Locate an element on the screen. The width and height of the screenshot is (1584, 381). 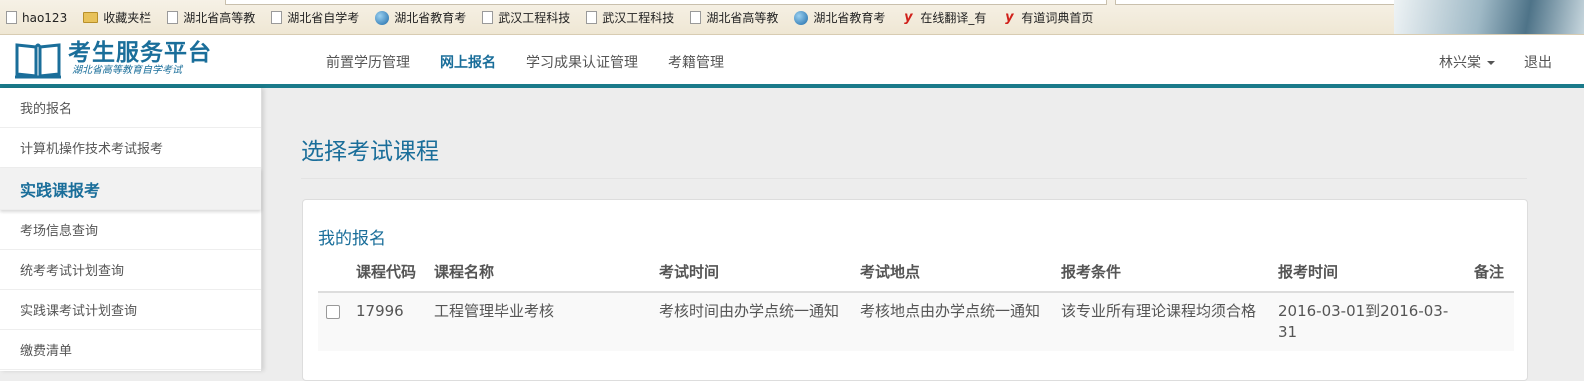
page-title: 选择考试课程 is located at coordinates (370, 152).